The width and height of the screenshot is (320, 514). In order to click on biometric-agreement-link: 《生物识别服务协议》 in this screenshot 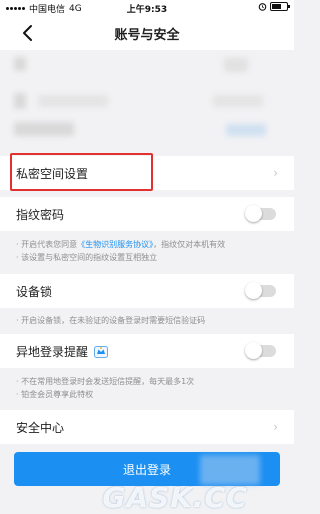, I will do `click(115, 244)`.